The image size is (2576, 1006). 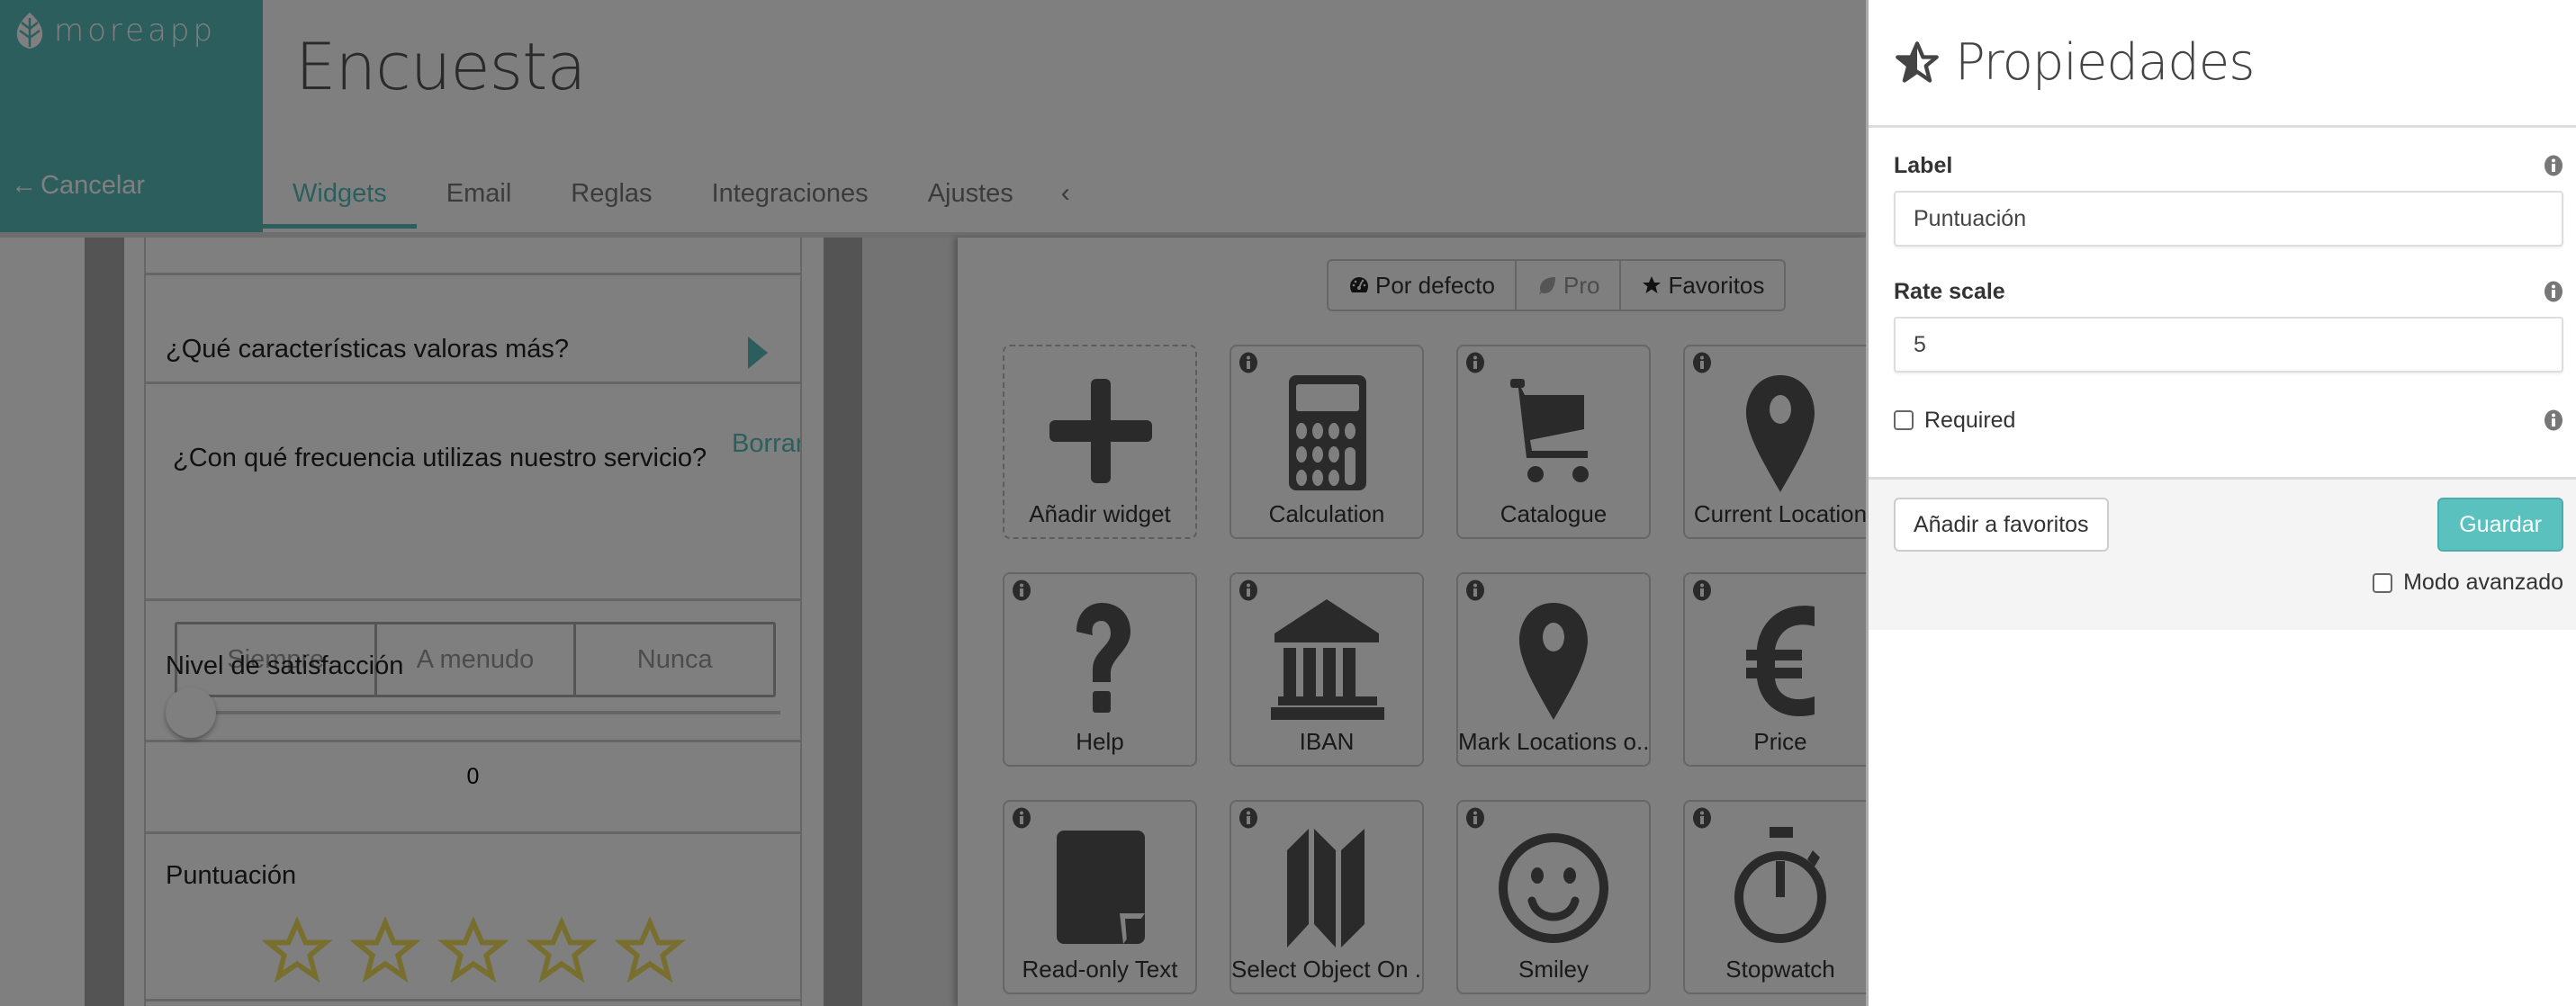 I want to click on label-input, so click(x=2228, y=219).